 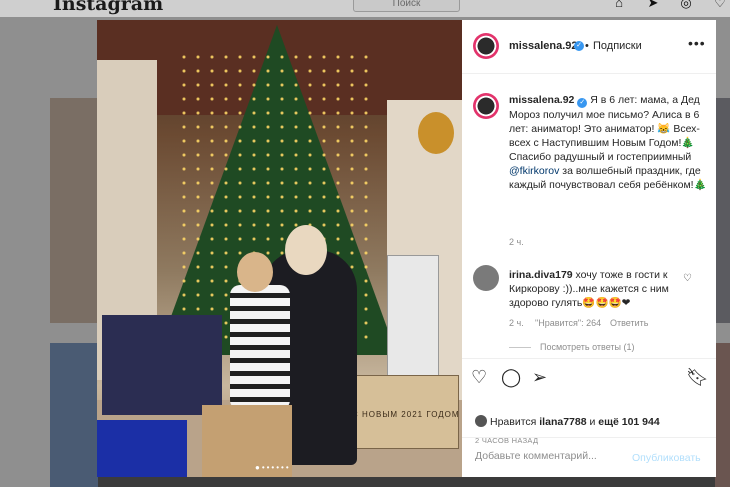 What do you see at coordinates (592, 422) in the screenshot?
I see `likes-joiner: и` at bounding box center [592, 422].